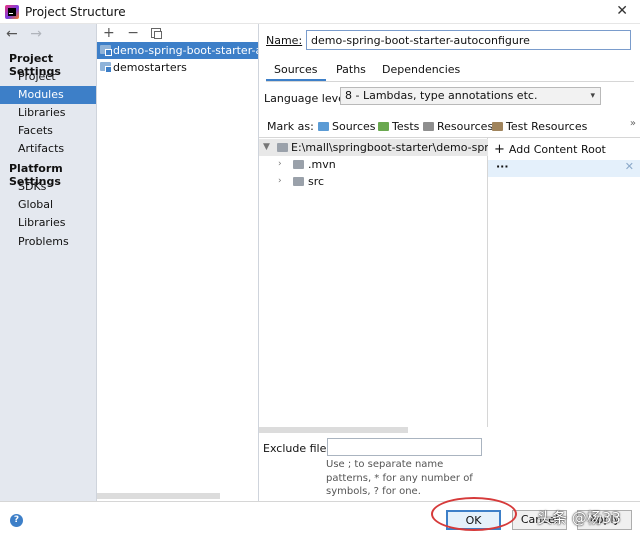 The image size is (640, 535). What do you see at coordinates (308, 98) in the screenshot?
I see `language-level-label: Language level:` at bounding box center [308, 98].